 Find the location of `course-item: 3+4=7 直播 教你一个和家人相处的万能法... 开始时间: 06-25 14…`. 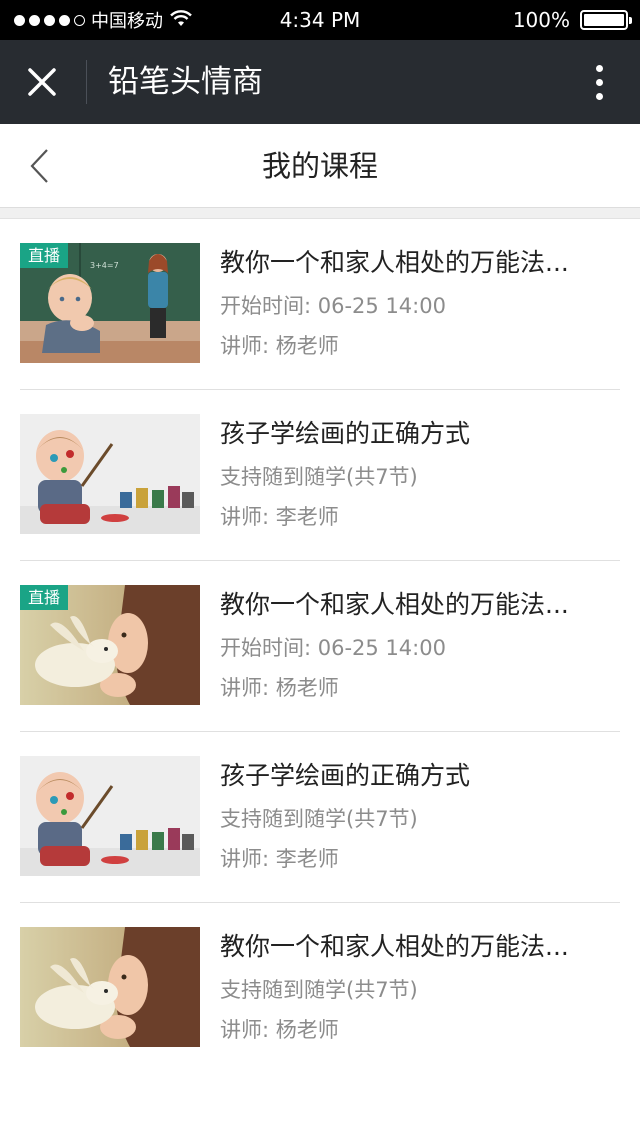

course-item: 3+4=7 直播 教你一个和家人相处的万能法... 开始时间: 06-25 14… is located at coordinates (320, 304).